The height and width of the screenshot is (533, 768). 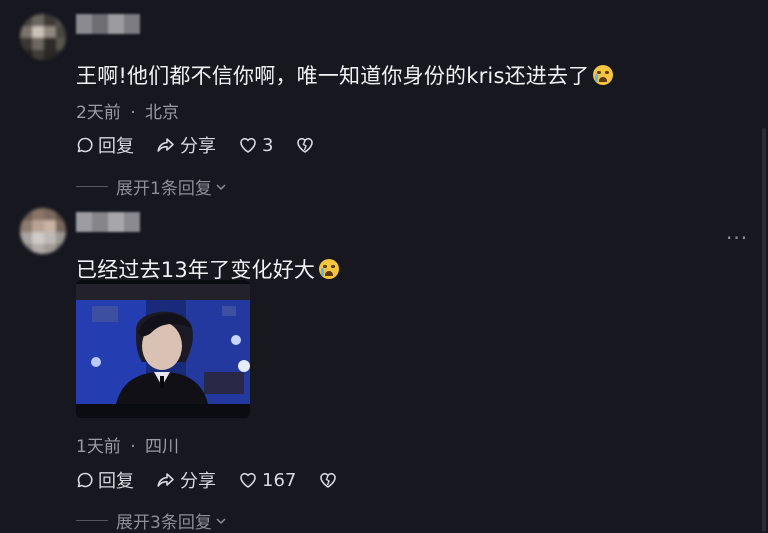 I want to click on comment-text: 王啊!他们都不信你啊，唯一知道你身份的kris还进去了, so click(x=345, y=75).